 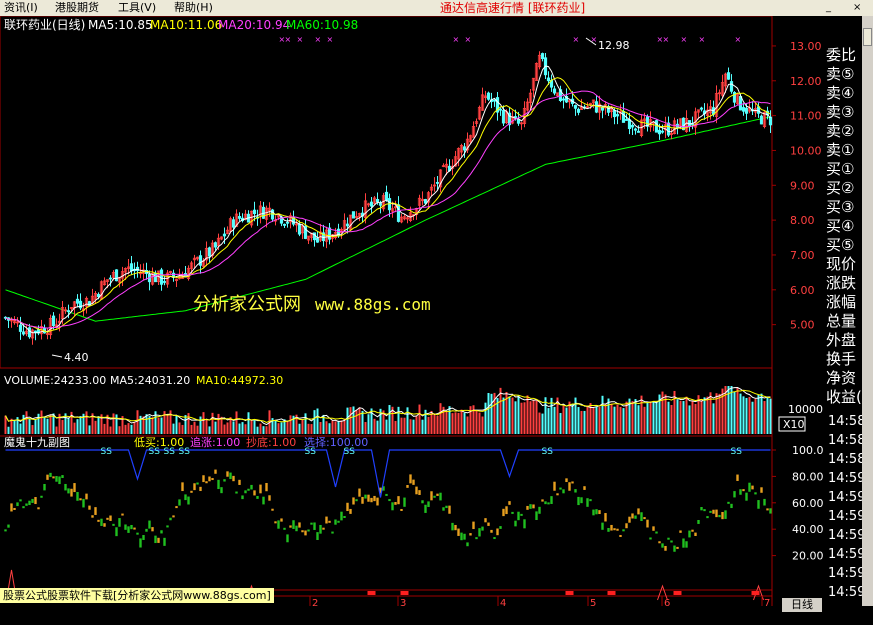 What do you see at coordinates (806, 150) in the screenshot?
I see `price-tick-label: 10.00` at bounding box center [806, 150].